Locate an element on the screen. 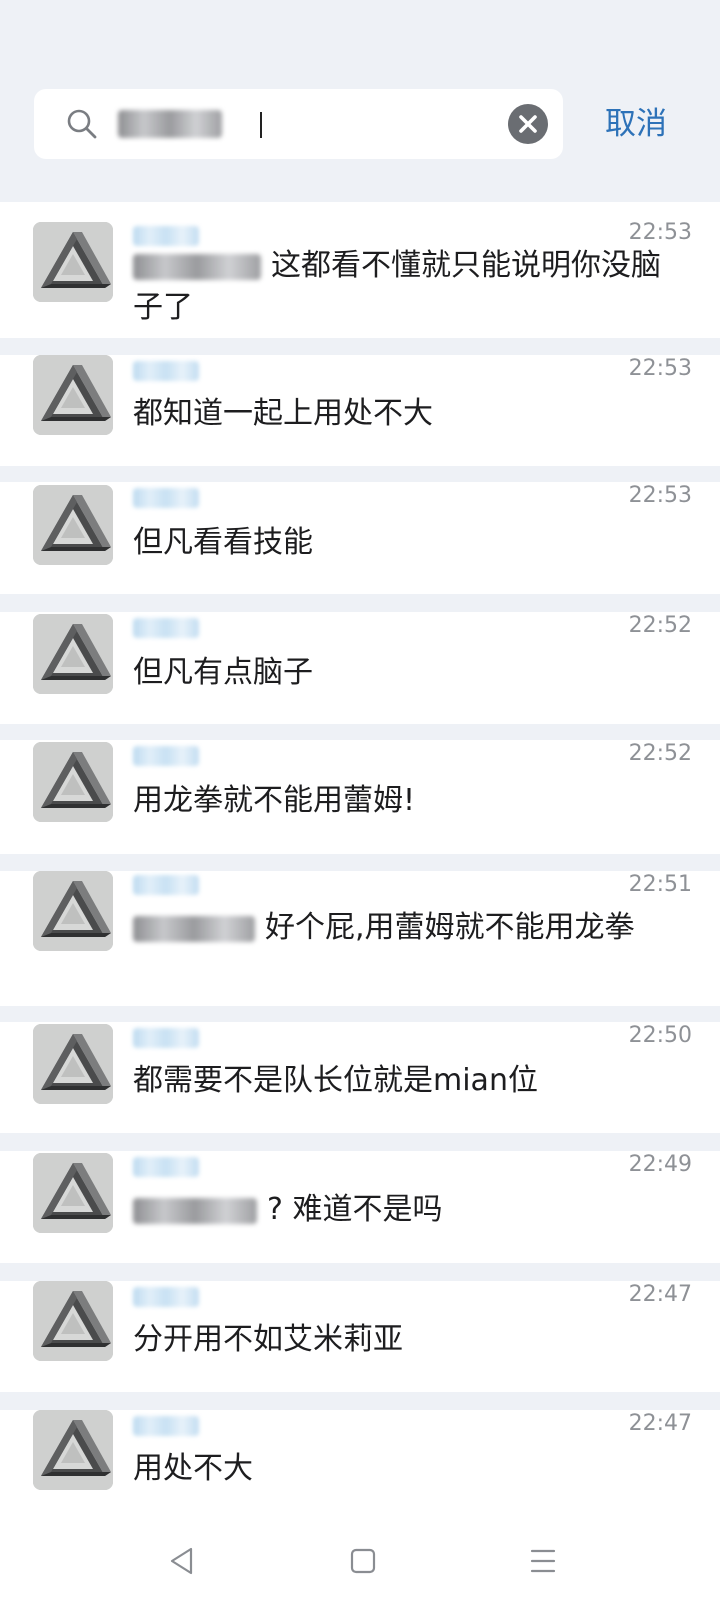 The height and width of the screenshot is (1607, 720). home-square-icon is located at coordinates (363, 1561).